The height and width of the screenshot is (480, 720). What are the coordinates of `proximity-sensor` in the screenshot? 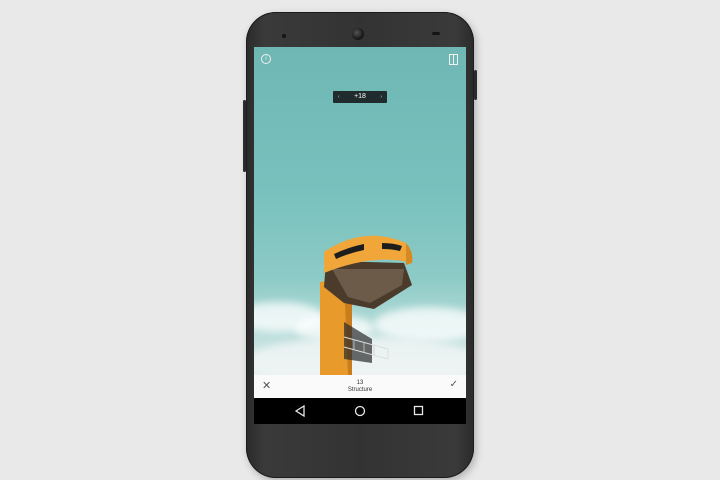 It's located at (284, 36).